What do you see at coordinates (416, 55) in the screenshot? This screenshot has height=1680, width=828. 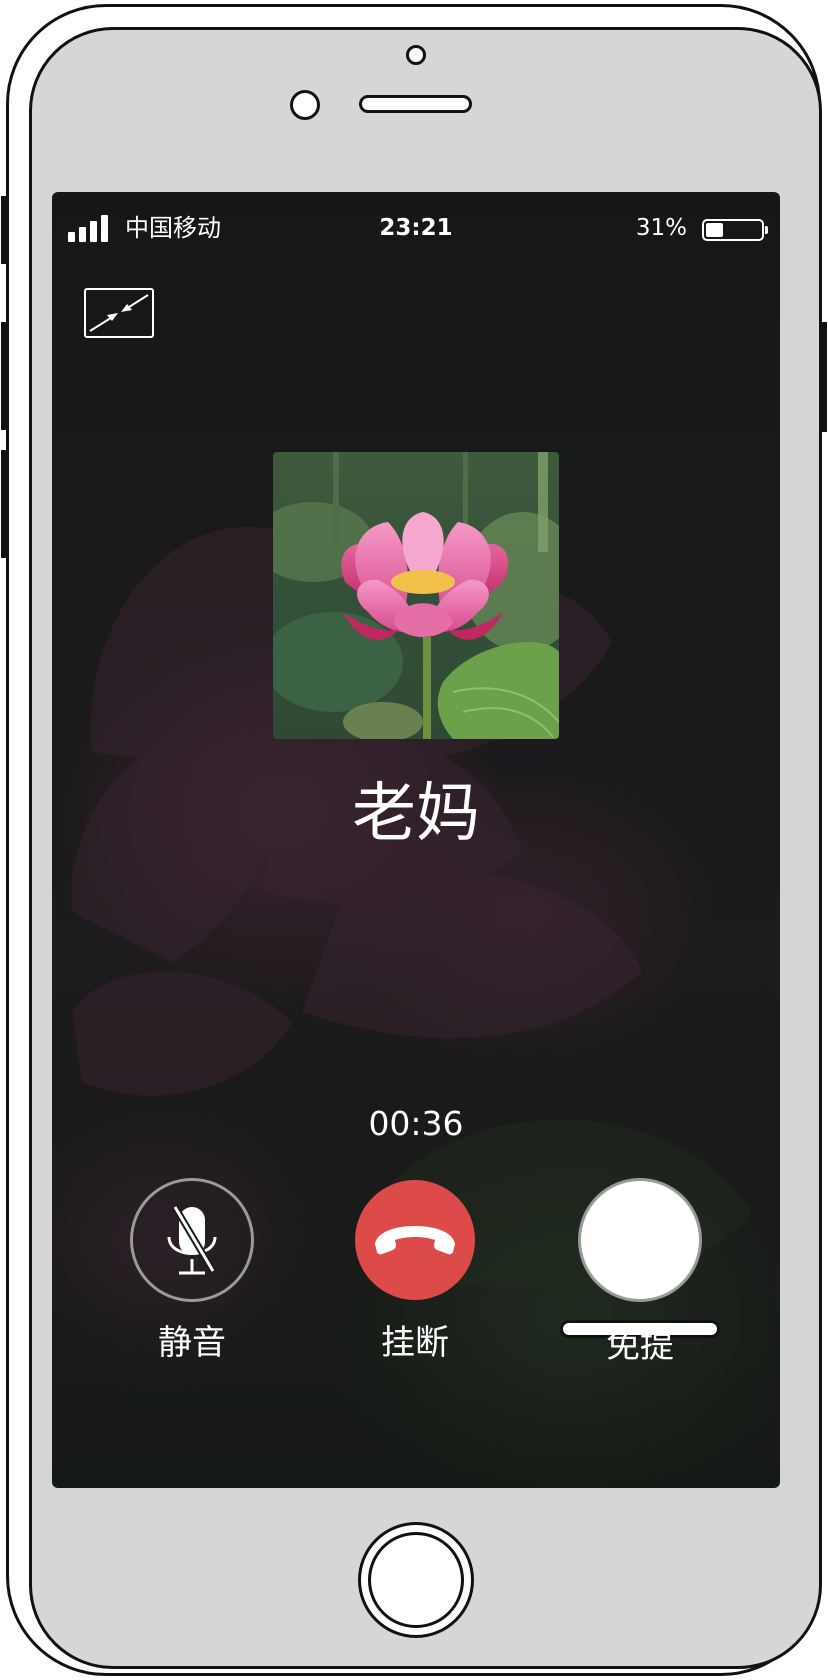 I see `front-camera` at bounding box center [416, 55].